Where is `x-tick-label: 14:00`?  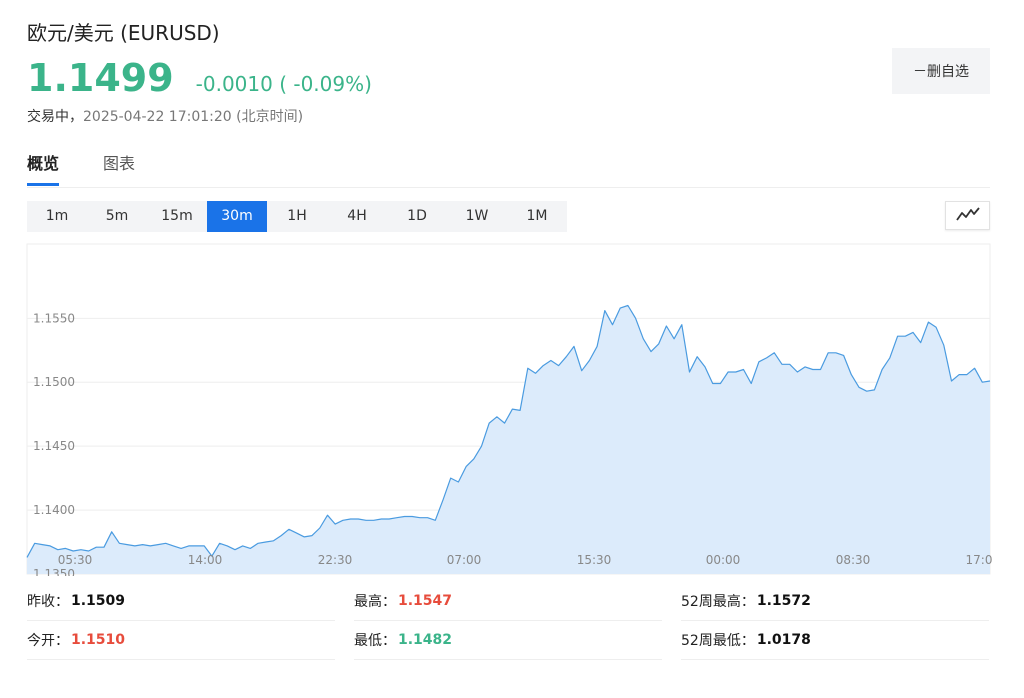
x-tick-label: 14:00 is located at coordinates (205, 560).